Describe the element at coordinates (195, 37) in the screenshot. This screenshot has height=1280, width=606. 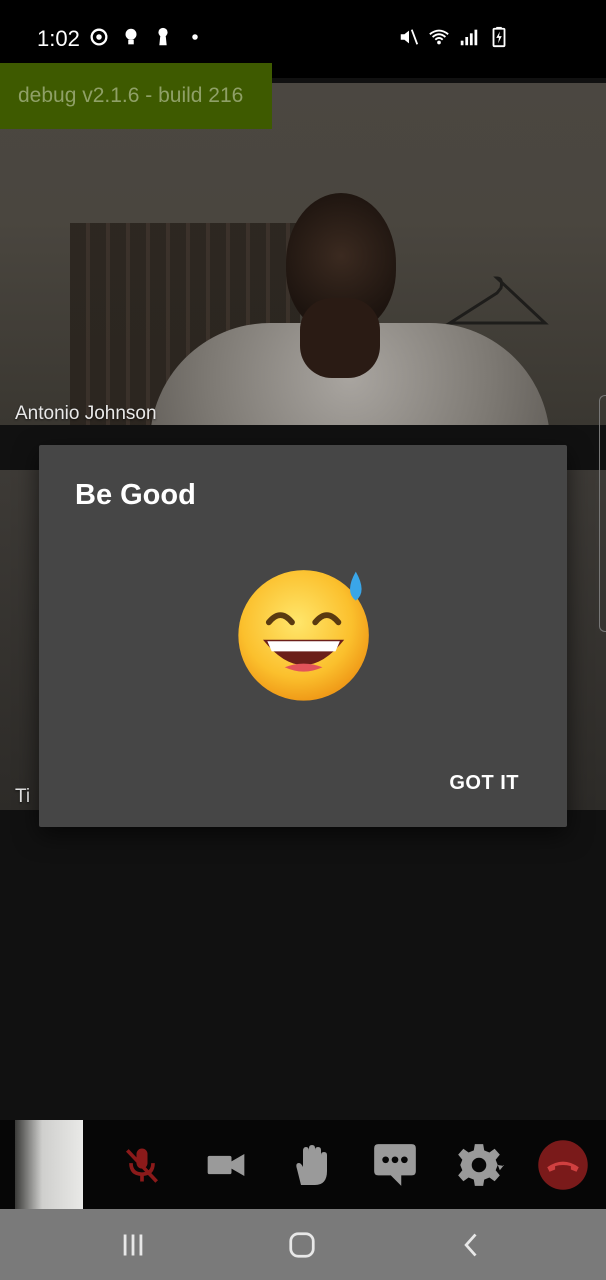
I see `dot-icon` at that location.